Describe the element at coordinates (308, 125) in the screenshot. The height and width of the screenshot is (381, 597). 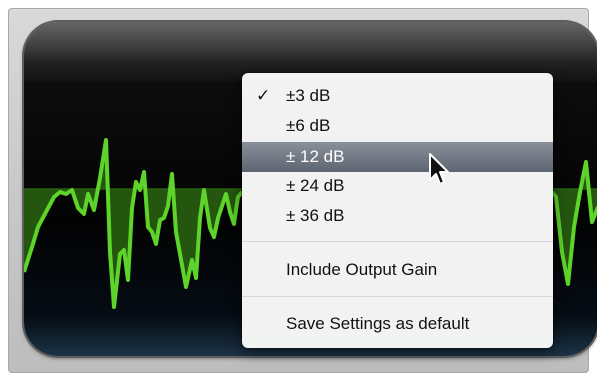
I see `menu-item-label: ±6 dB` at that location.